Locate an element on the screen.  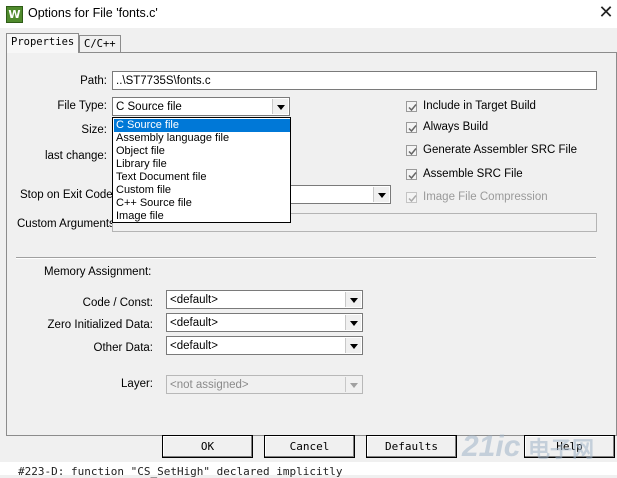
memory-assignment-label: Memory Assignment: is located at coordinates (98, 272).